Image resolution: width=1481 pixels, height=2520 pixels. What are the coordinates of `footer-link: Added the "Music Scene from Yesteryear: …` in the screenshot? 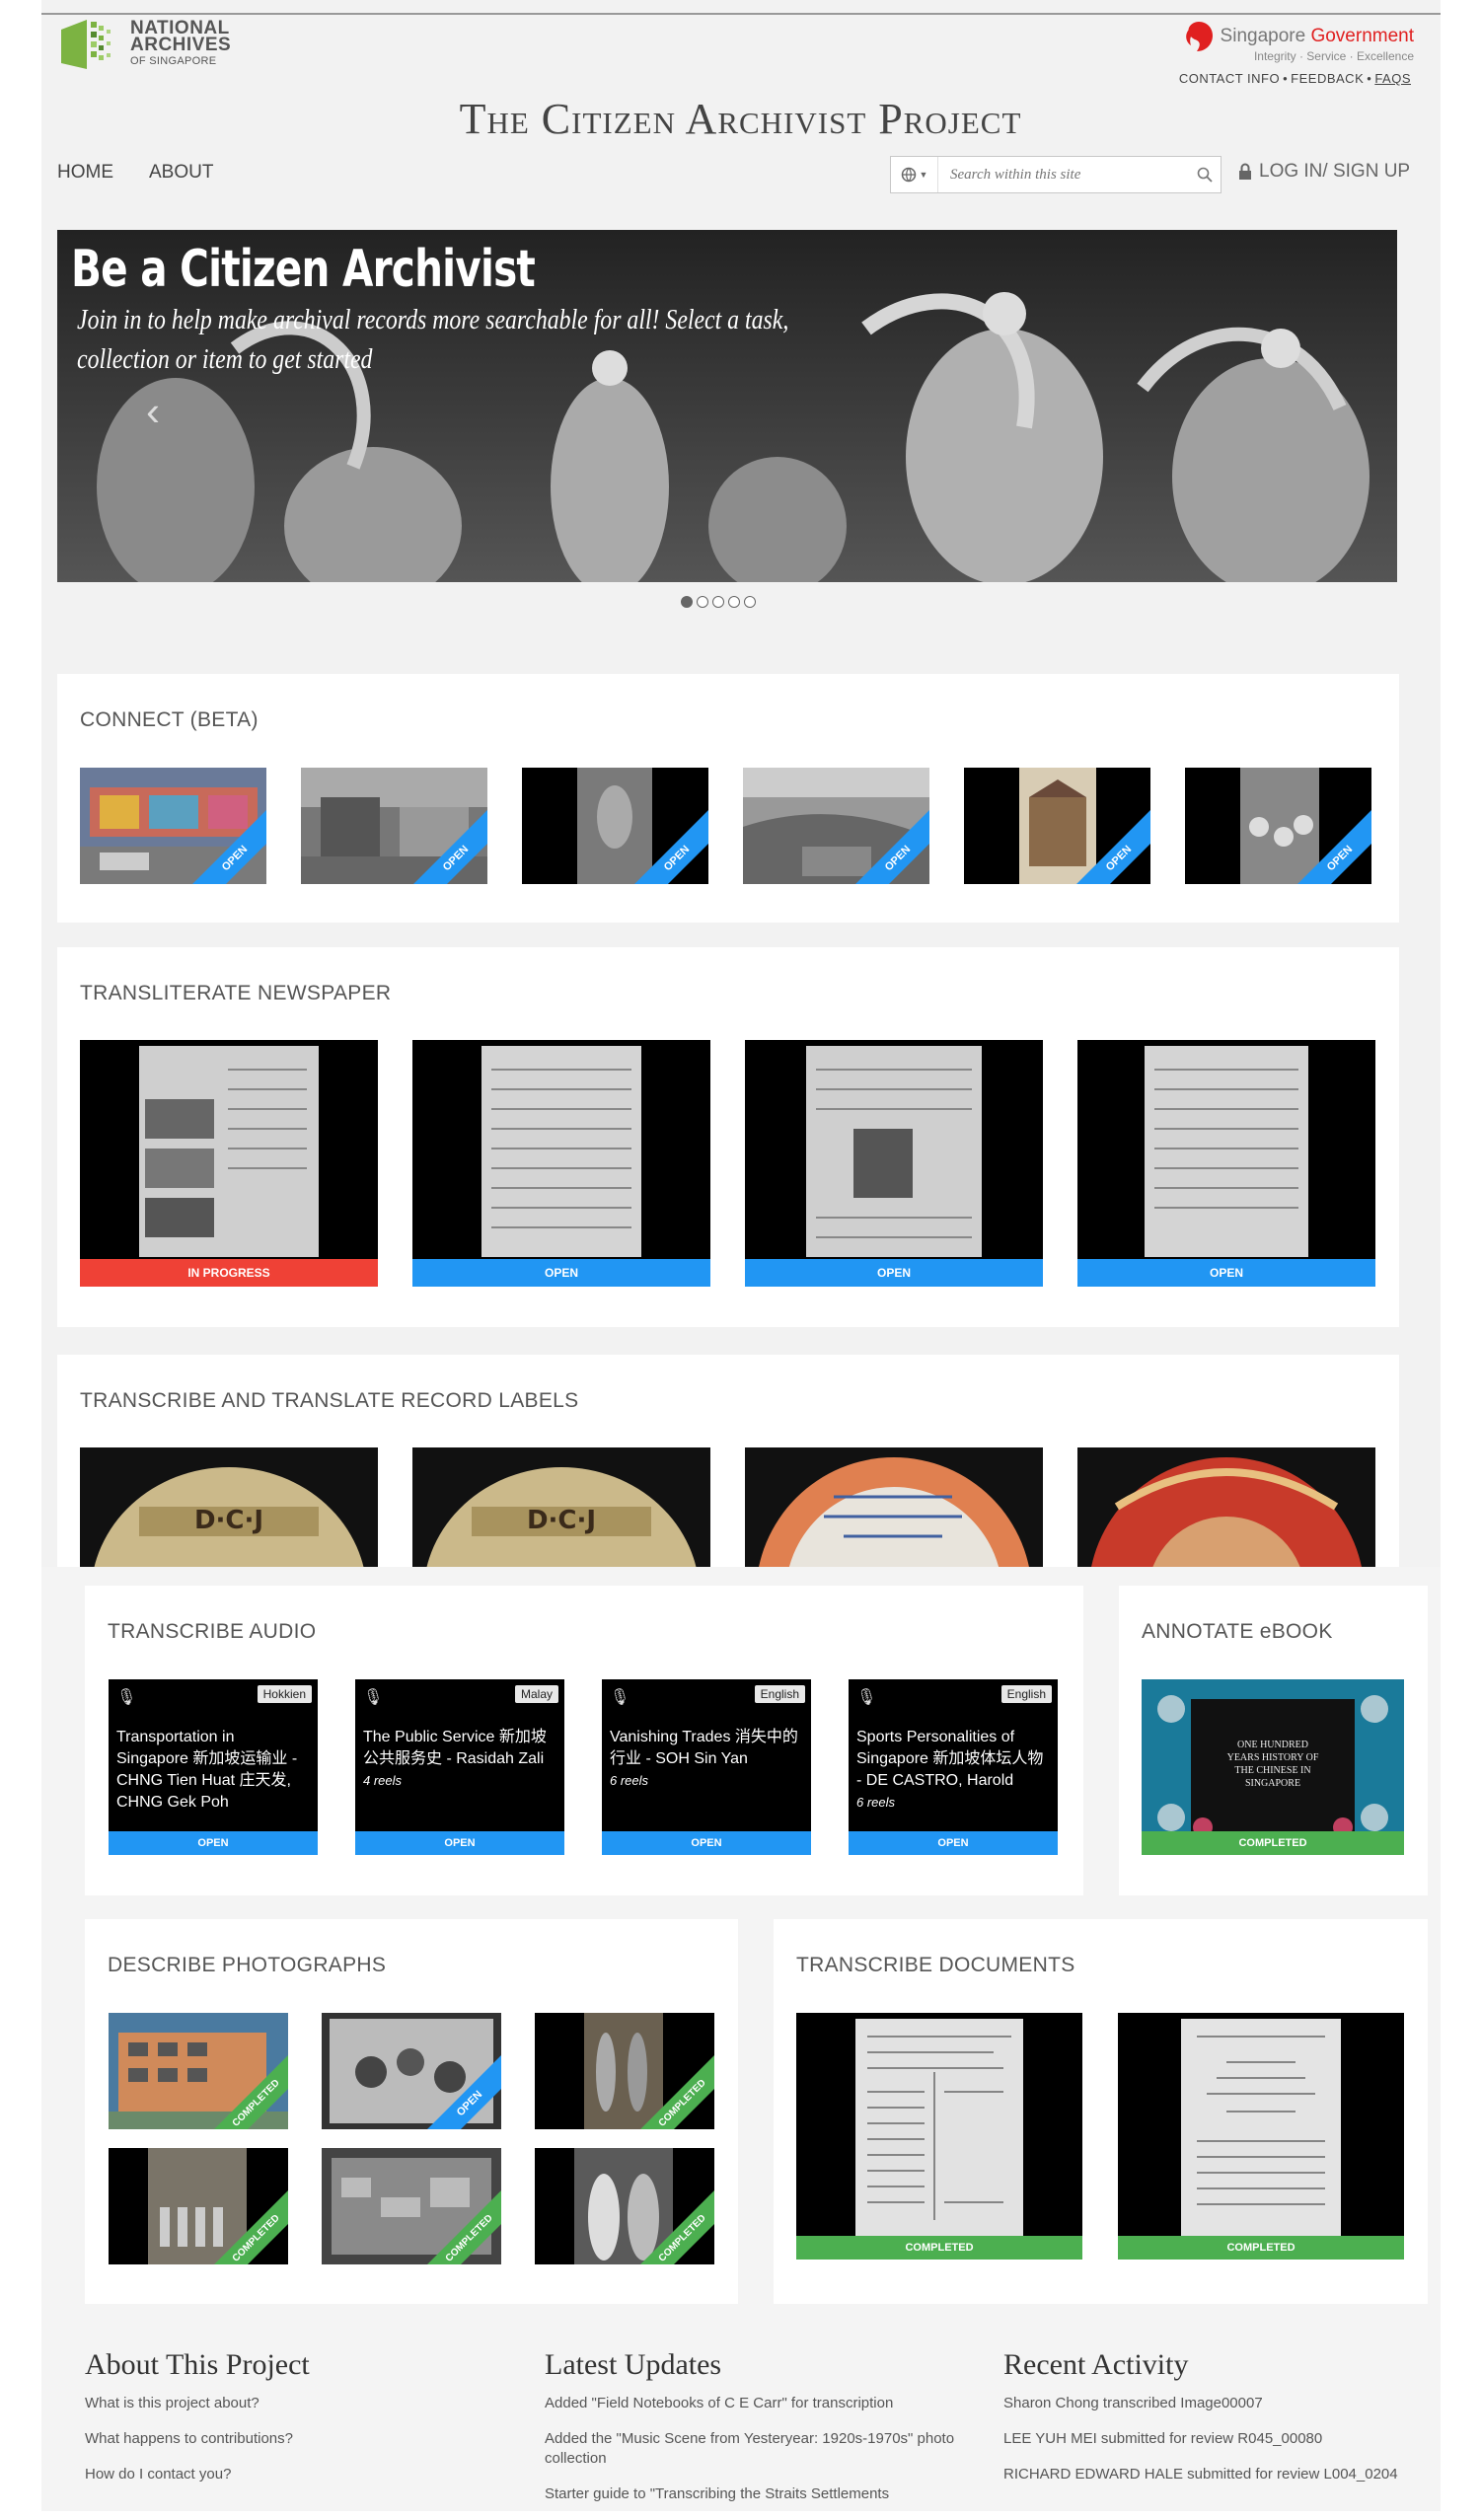 It's located at (752, 2449).